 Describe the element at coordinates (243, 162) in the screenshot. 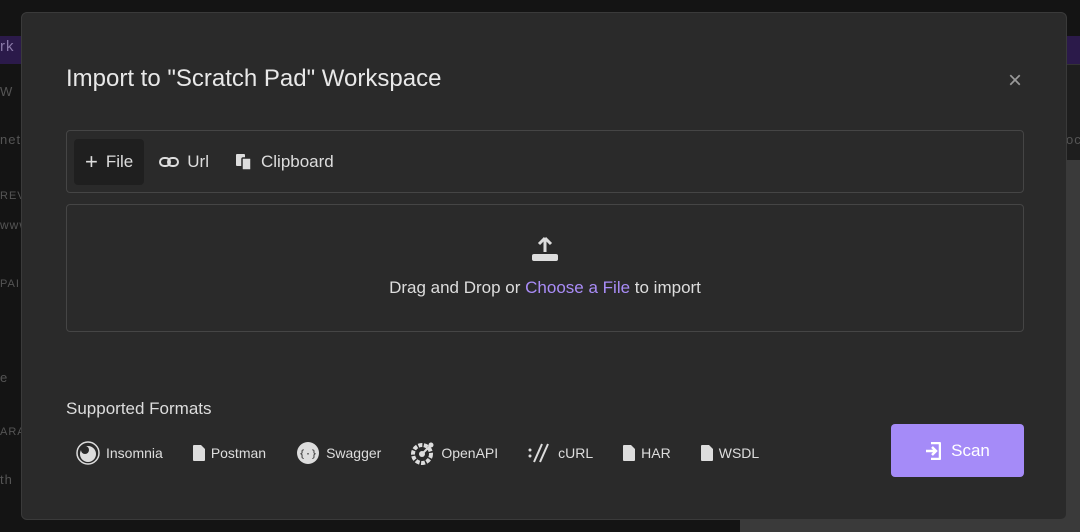

I see `clipboard-icon` at that location.